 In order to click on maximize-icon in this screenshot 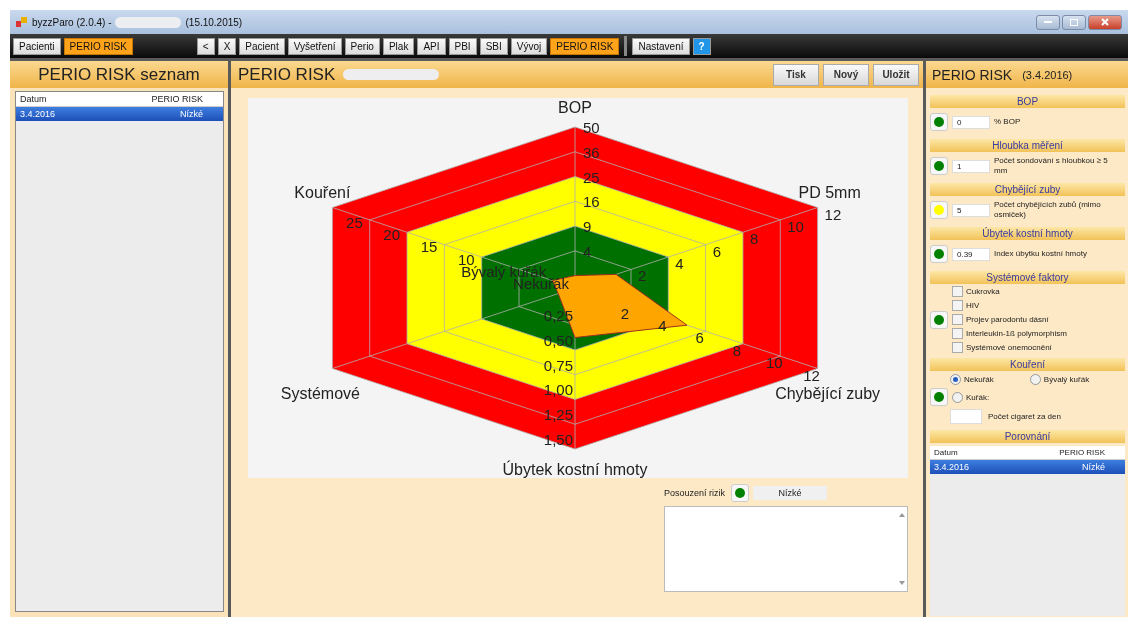, I will do `click(1074, 22)`.